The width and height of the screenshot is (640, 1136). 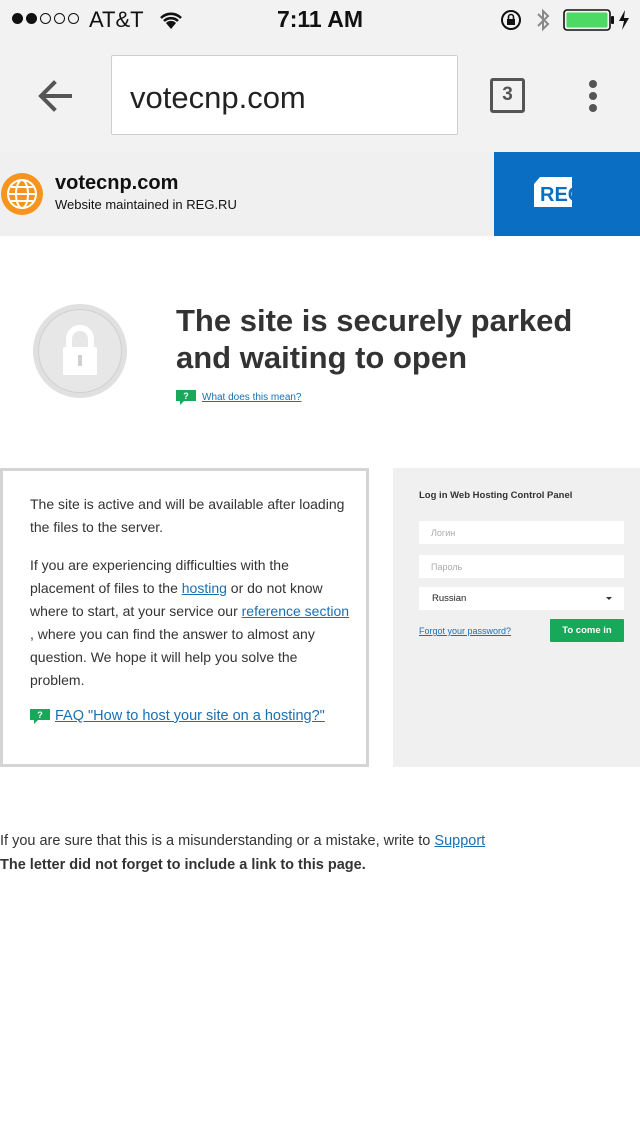 I want to click on reg-ru-logo-block: REG.RU, so click(x=567, y=194).